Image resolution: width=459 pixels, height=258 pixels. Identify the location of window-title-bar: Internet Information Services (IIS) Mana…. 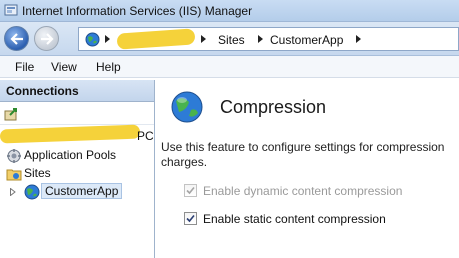
(229, 11).